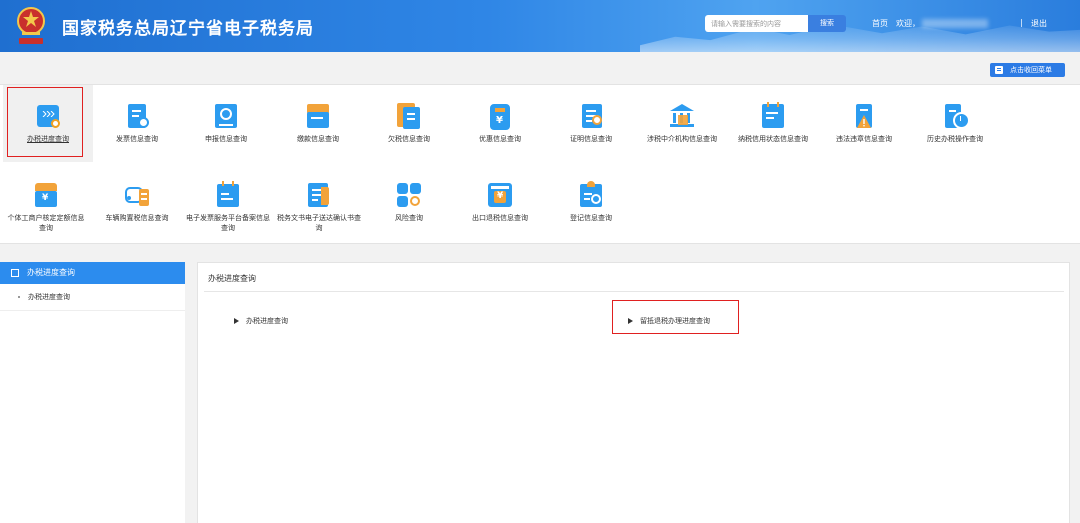  I want to click on menu-item-declaration-query: 申报信息查询, so click(226, 123).